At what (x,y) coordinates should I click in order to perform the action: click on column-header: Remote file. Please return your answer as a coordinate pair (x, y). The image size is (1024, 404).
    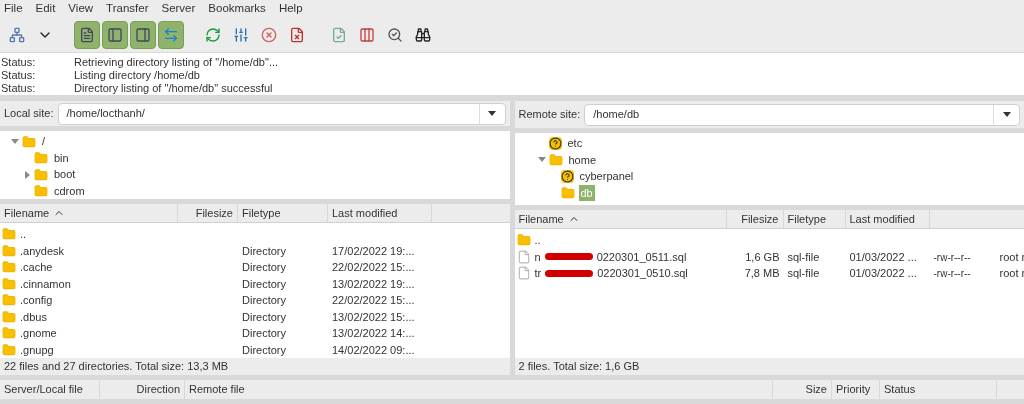
    Looking at the image, I should click on (479, 389).